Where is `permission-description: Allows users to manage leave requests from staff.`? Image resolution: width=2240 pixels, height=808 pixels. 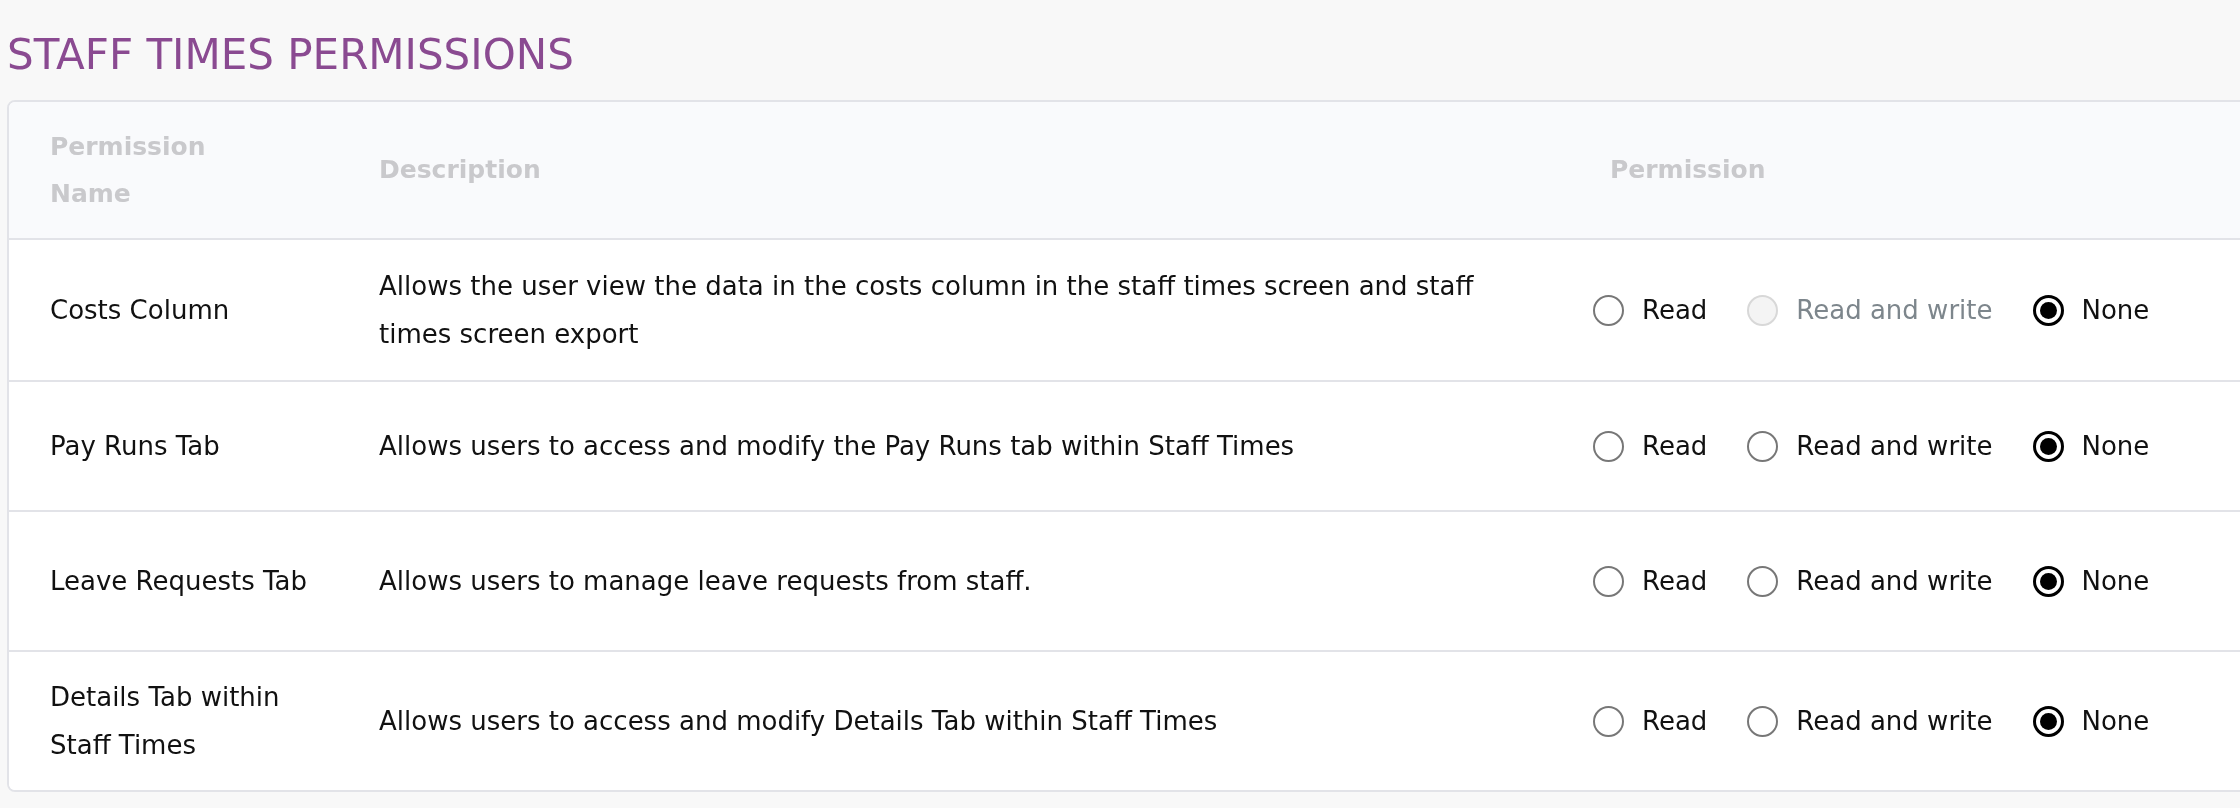
permission-description: Allows users to manage leave requests from staff. is located at coordinates (705, 581).